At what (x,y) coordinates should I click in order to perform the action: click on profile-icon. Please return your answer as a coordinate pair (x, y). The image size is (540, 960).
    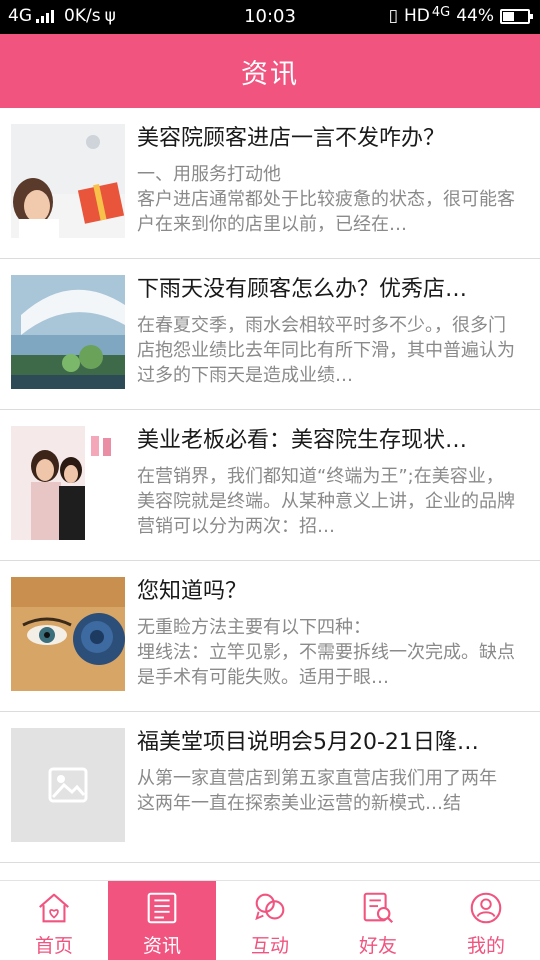
    Looking at the image, I should click on (486, 908).